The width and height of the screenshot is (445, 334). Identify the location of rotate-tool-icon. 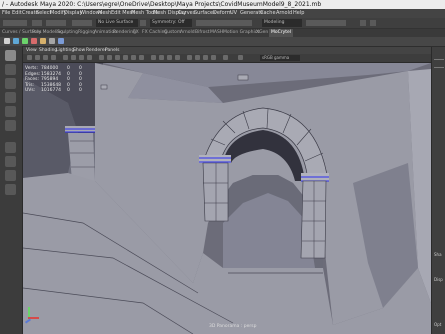
(10, 111).